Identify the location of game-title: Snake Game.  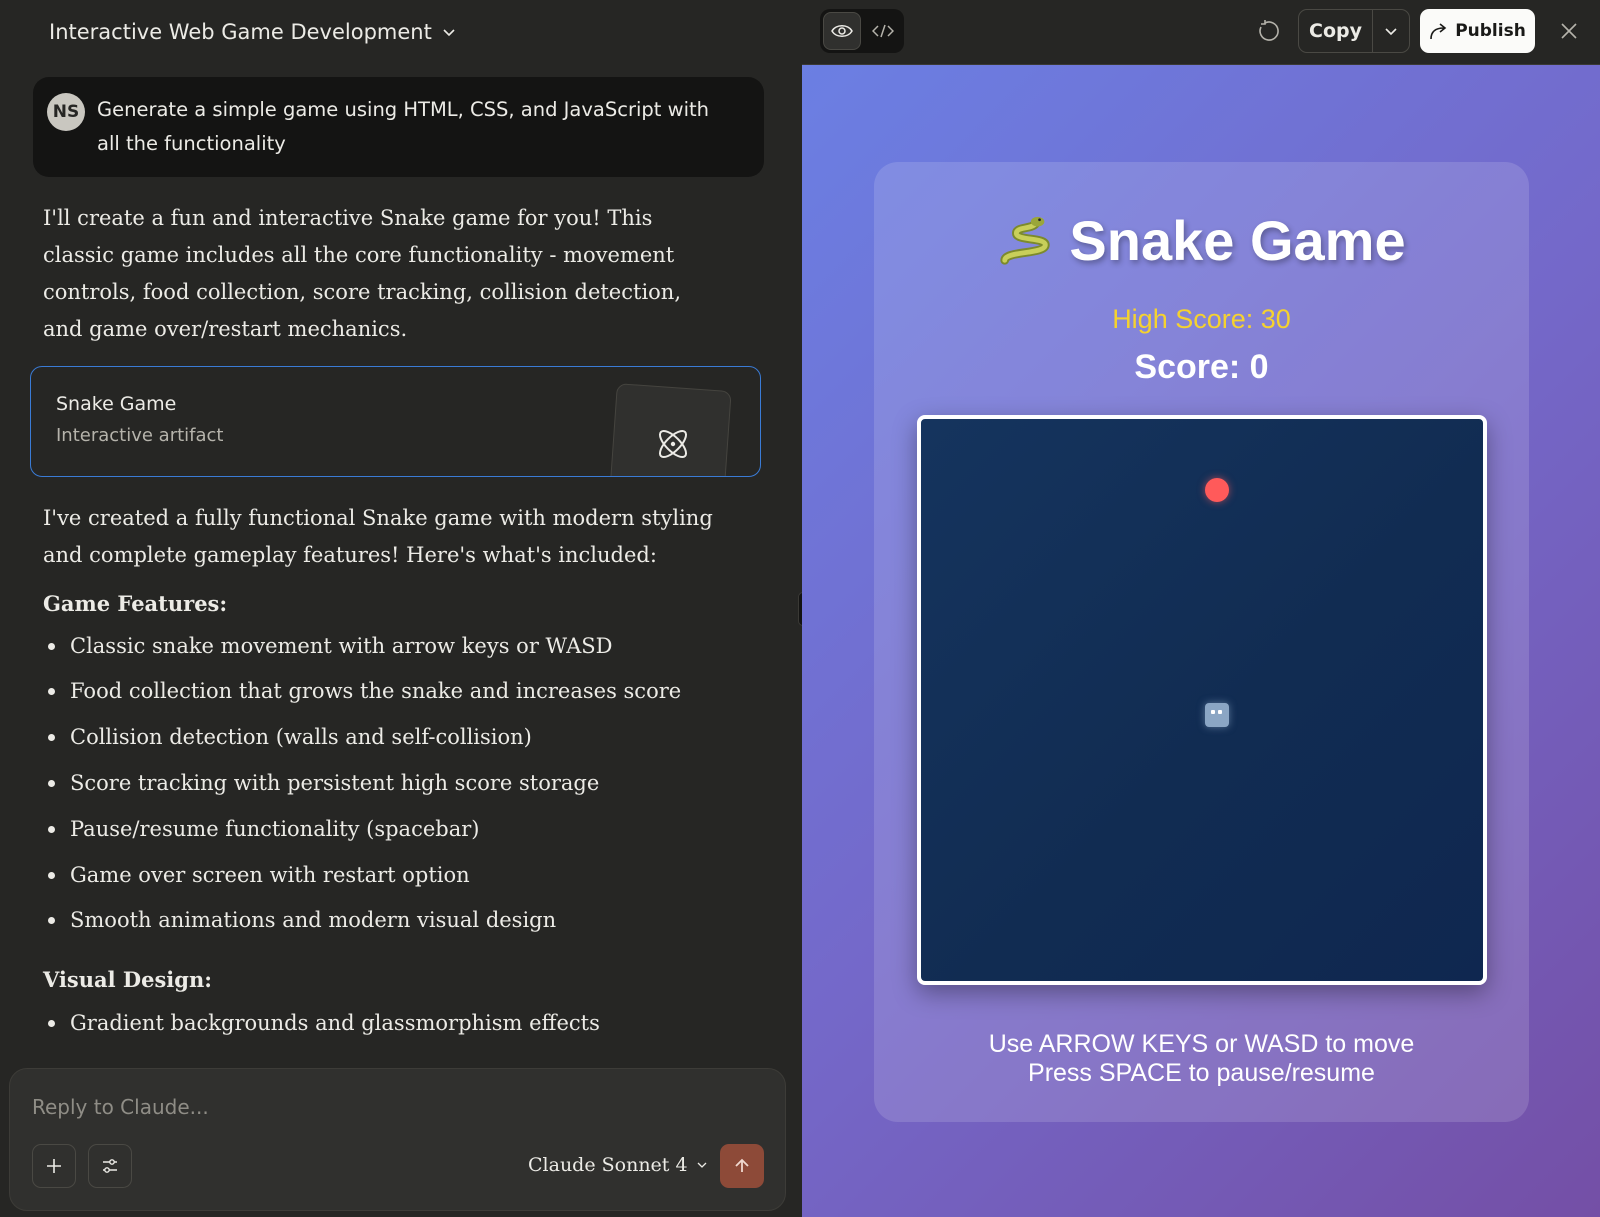
(1201, 240).